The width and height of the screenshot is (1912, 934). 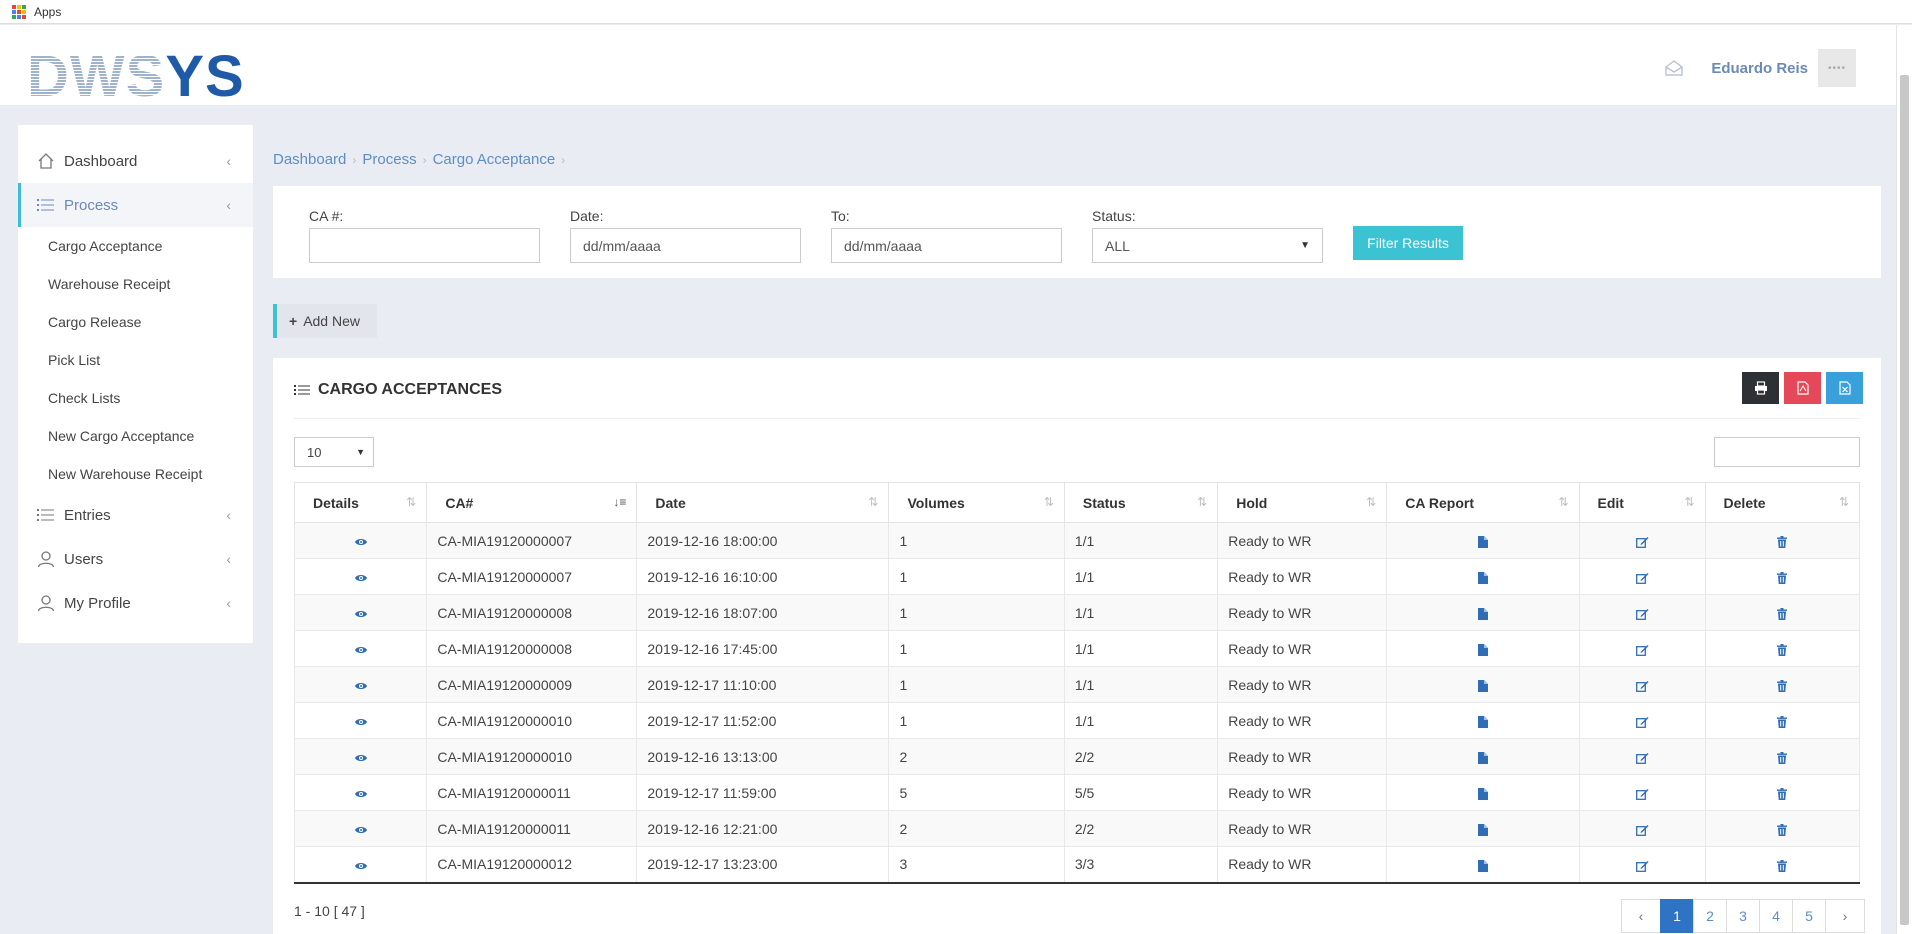 What do you see at coordinates (1809, 916) in the screenshot?
I see `page-5-button: 5` at bounding box center [1809, 916].